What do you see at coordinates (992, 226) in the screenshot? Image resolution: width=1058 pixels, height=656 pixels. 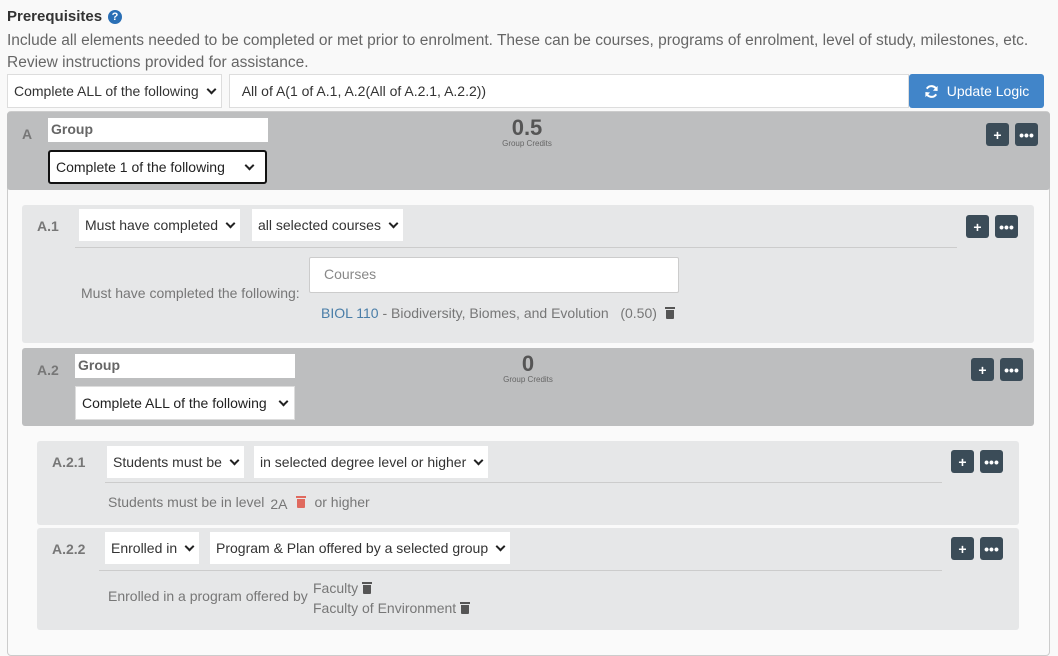 I see `rule-a1-actions: + •••` at bounding box center [992, 226].